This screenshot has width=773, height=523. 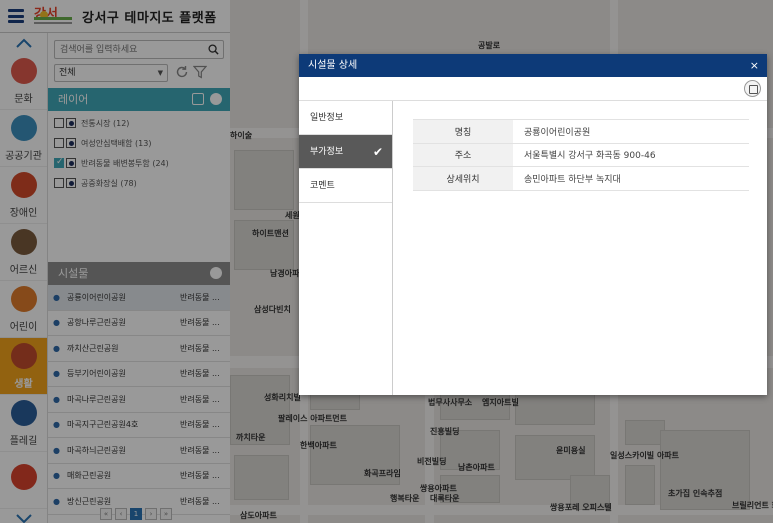 I want to click on detail-row: 주소 서울특별시 강서구 화곡동 900-46, so click(x=581, y=154).